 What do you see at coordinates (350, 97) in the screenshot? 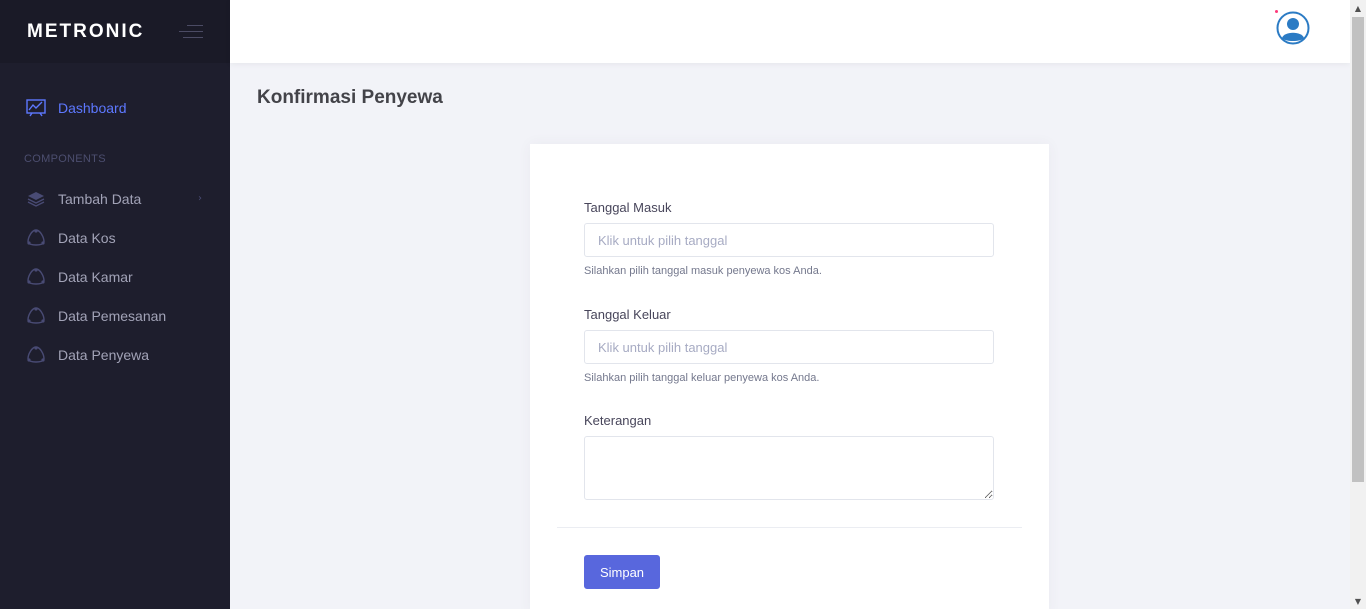
I see `page-title: Konfirmasi Penyewa` at bounding box center [350, 97].